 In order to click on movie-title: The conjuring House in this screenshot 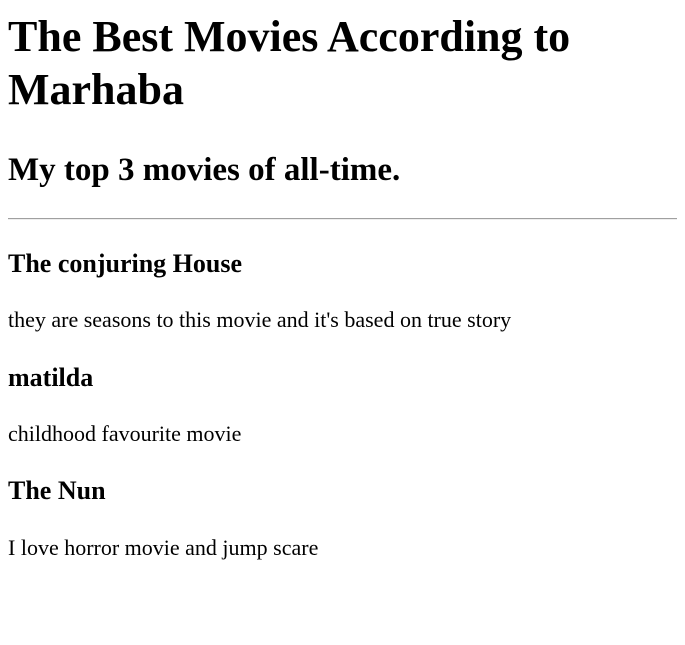, I will do `click(125, 264)`.